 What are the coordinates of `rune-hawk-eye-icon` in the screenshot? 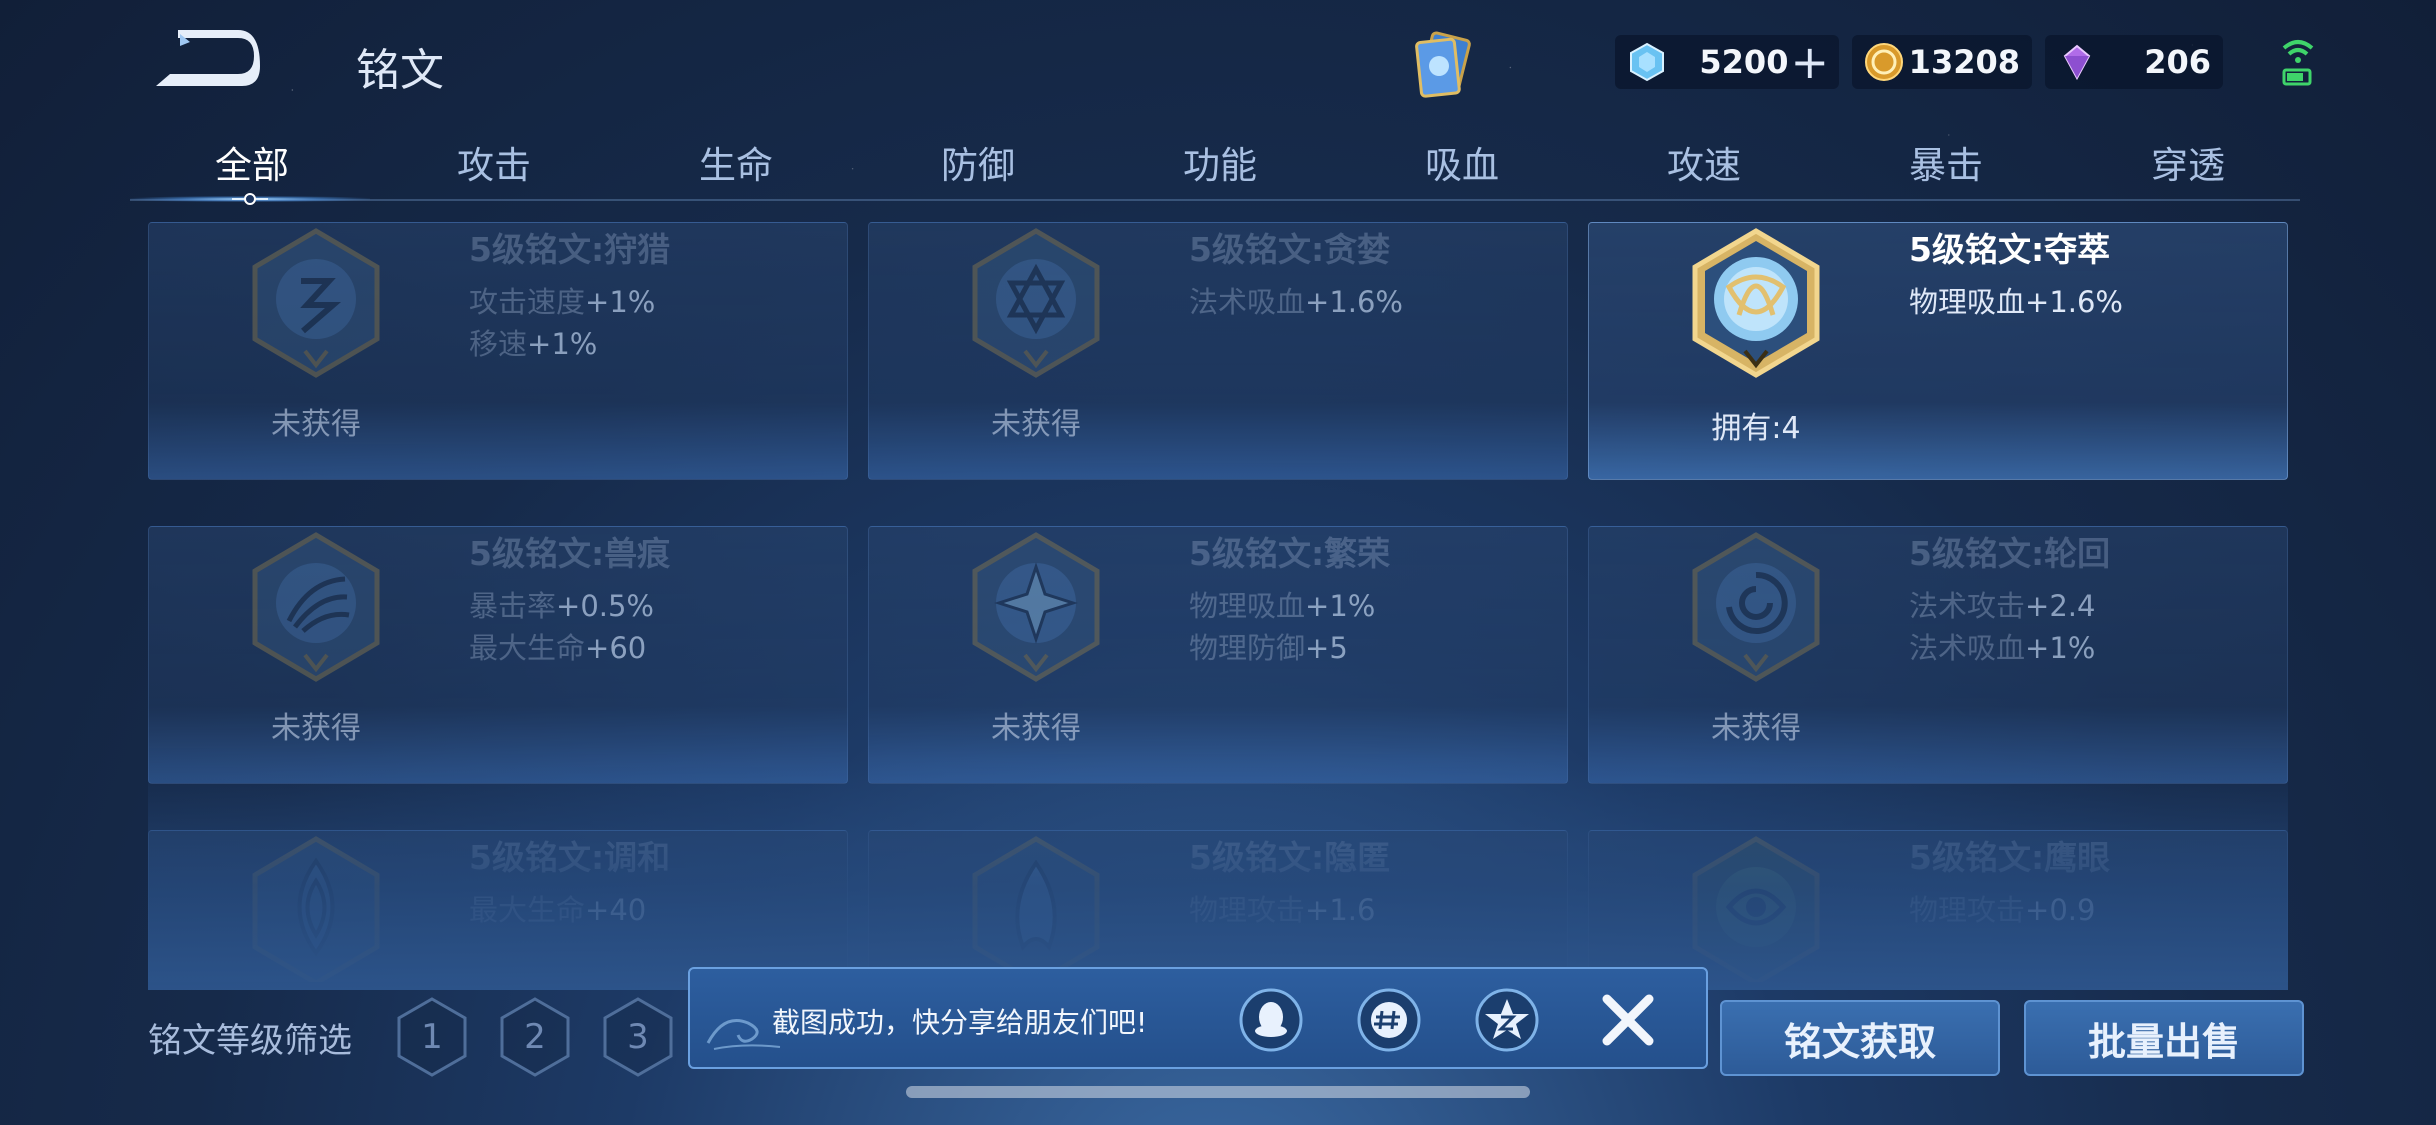 It's located at (1756, 909).